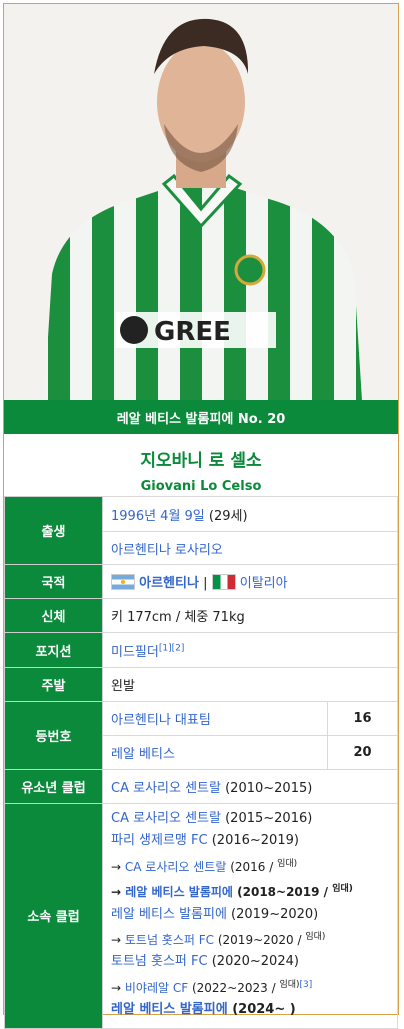  I want to click on nationality-row: 국적 아르헨티나 | 이탈리아, so click(201, 581).